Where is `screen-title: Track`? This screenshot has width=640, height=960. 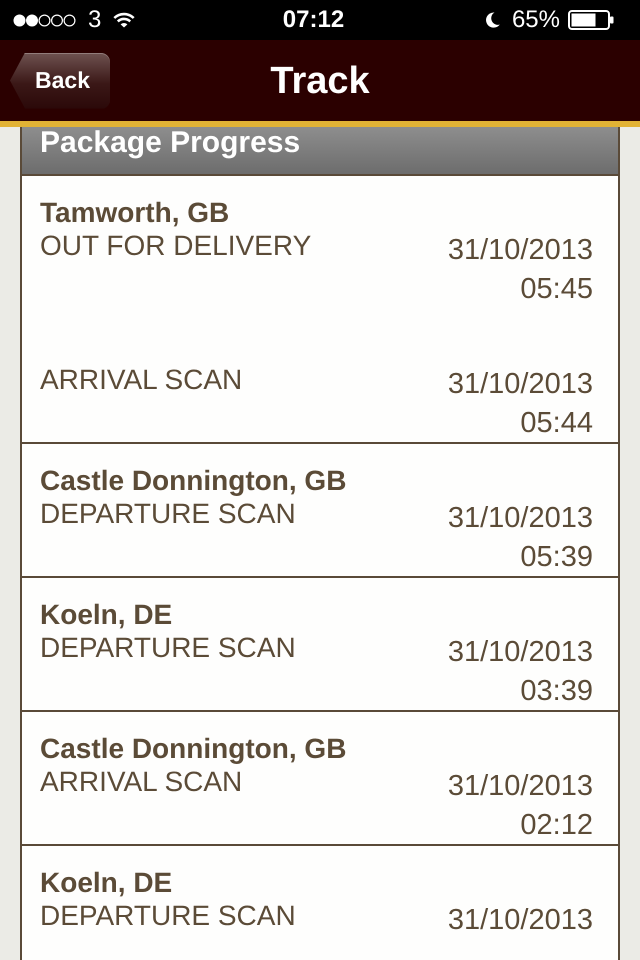 screen-title: Track is located at coordinates (320, 80).